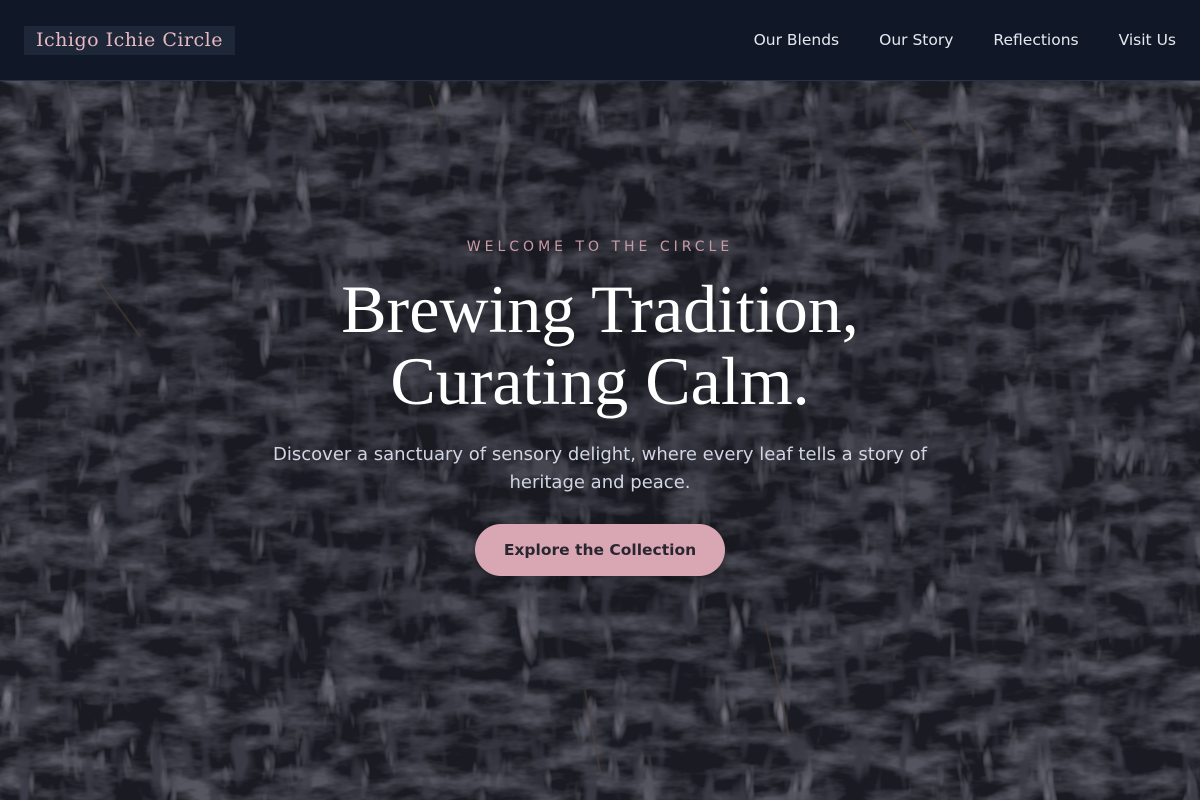 This screenshot has height=800, width=1200. I want to click on nav-link-visit-us: Visit Us, so click(1147, 40).